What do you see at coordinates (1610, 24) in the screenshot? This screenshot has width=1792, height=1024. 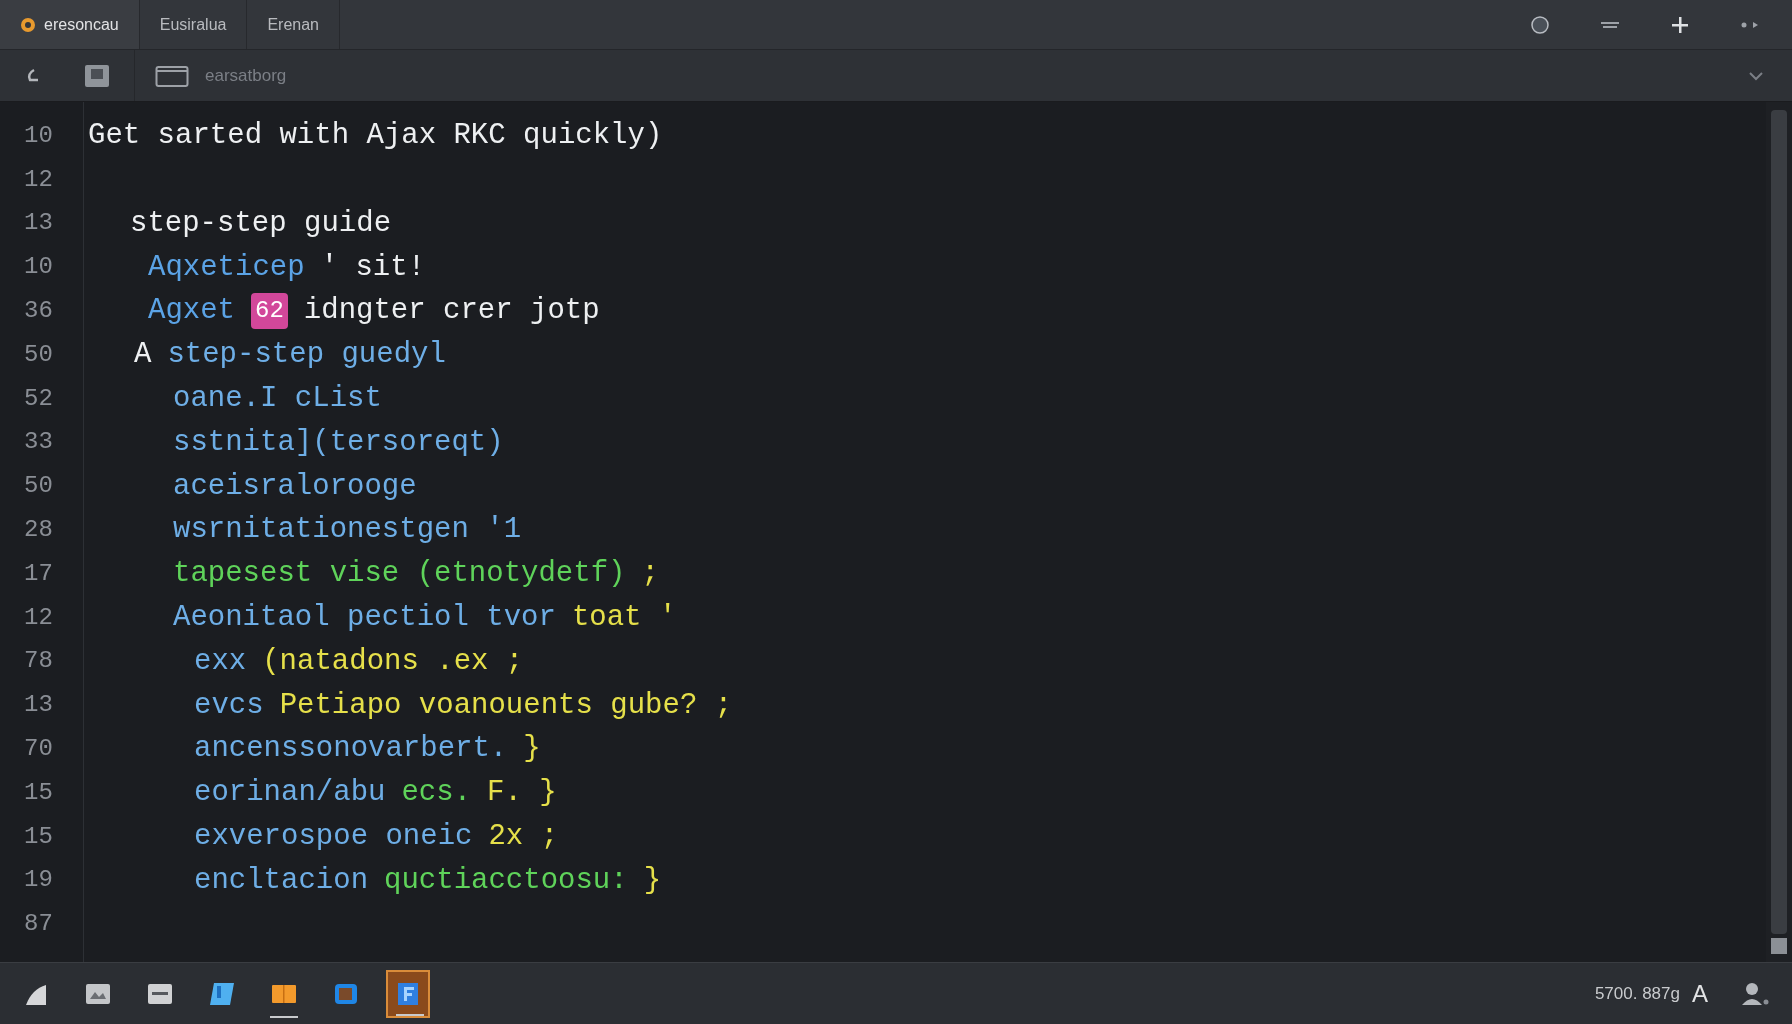 I see `minimize-icon` at bounding box center [1610, 24].